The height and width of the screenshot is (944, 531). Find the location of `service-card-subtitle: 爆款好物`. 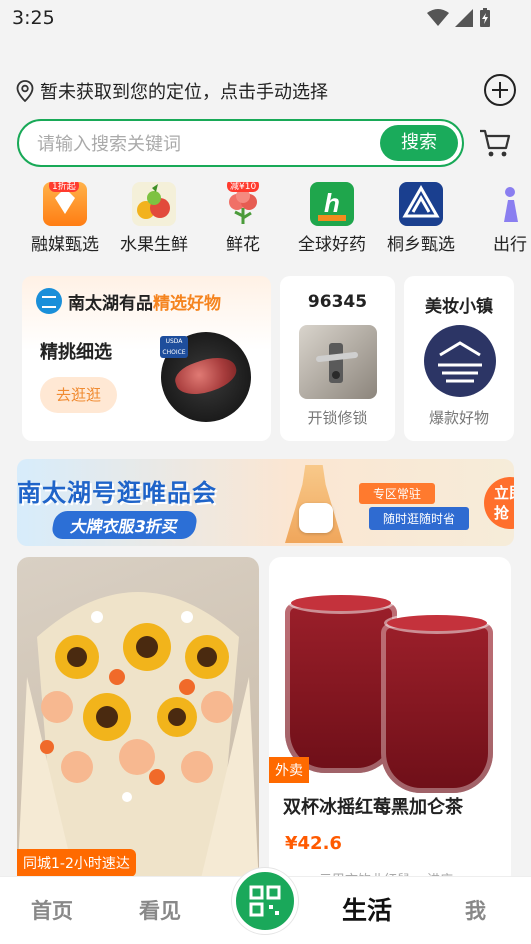

service-card-subtitle: 爆款好物 is located at coordinates (458, 418).